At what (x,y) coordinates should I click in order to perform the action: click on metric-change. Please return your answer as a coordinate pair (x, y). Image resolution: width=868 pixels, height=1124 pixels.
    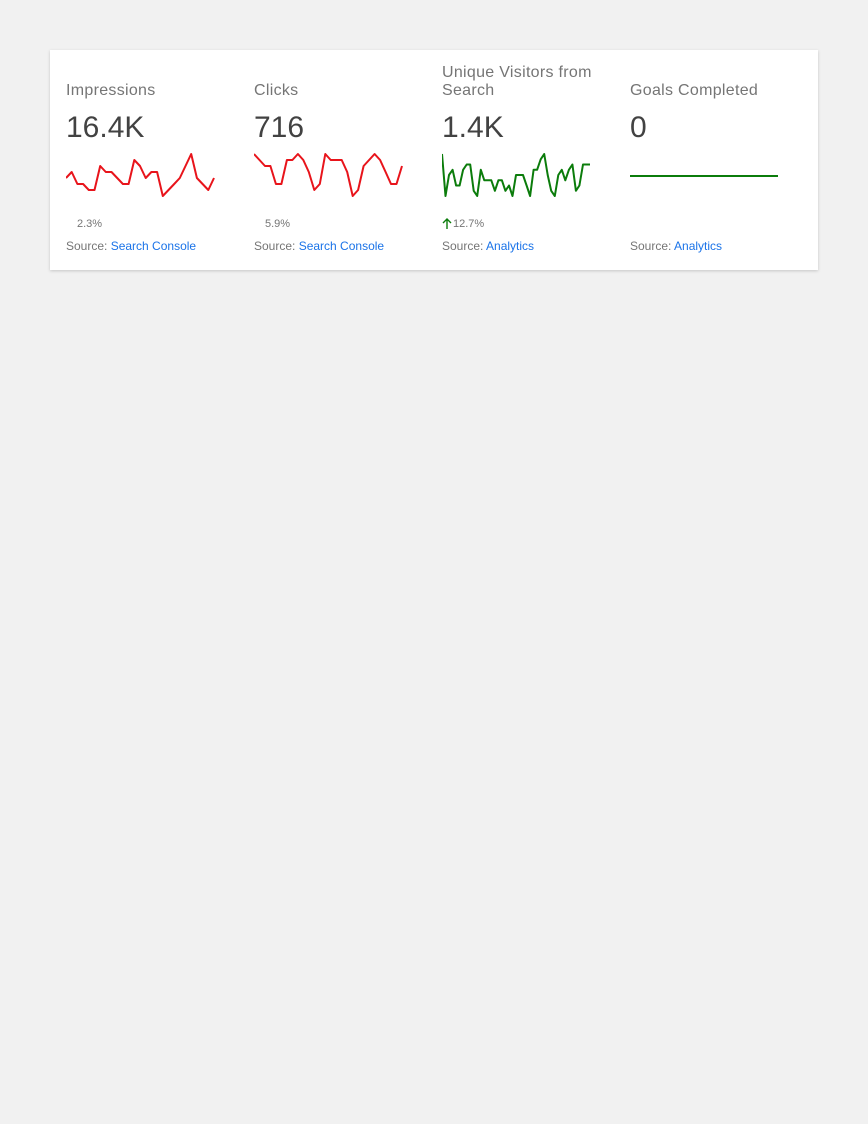
    Looking at the image, I should click on (635, 224).